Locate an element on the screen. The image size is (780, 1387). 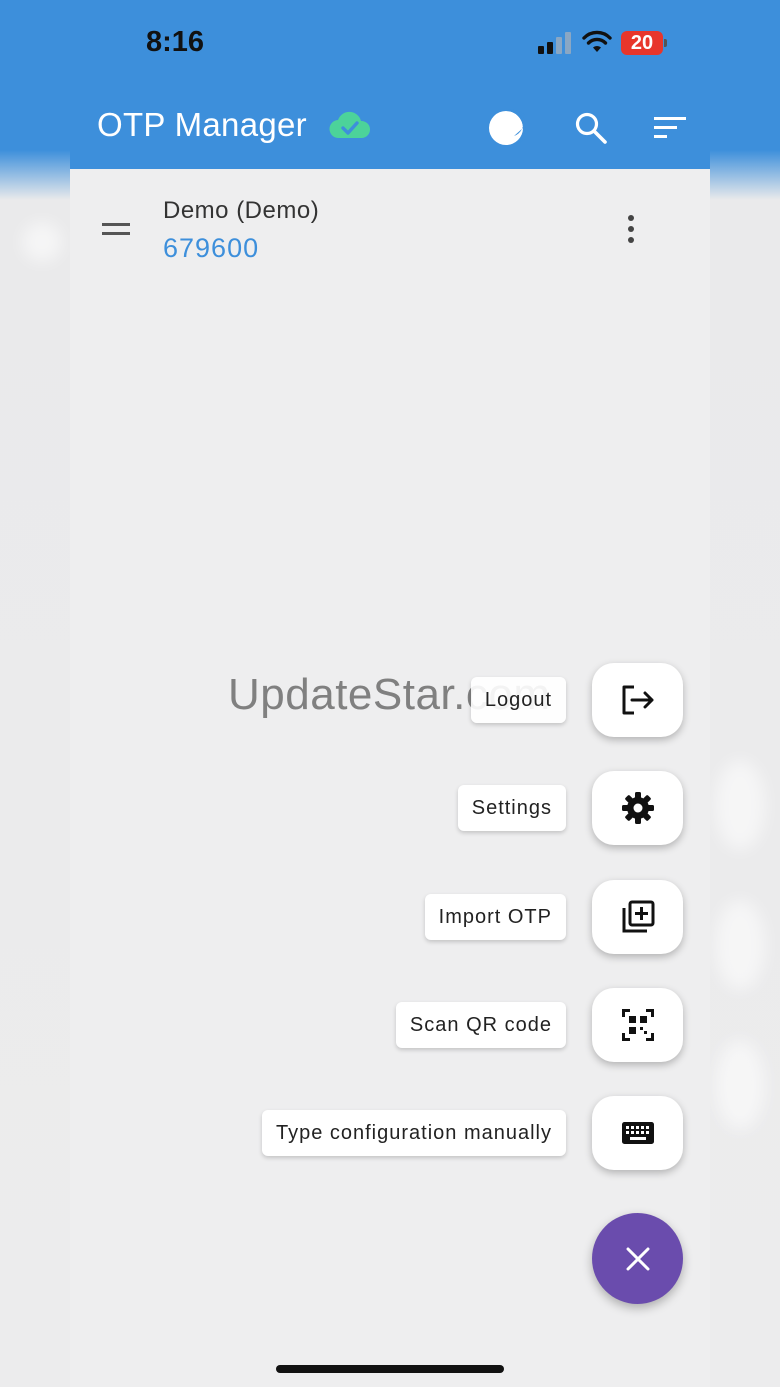
manual-entry-button is located at coordinates (637, 1133).